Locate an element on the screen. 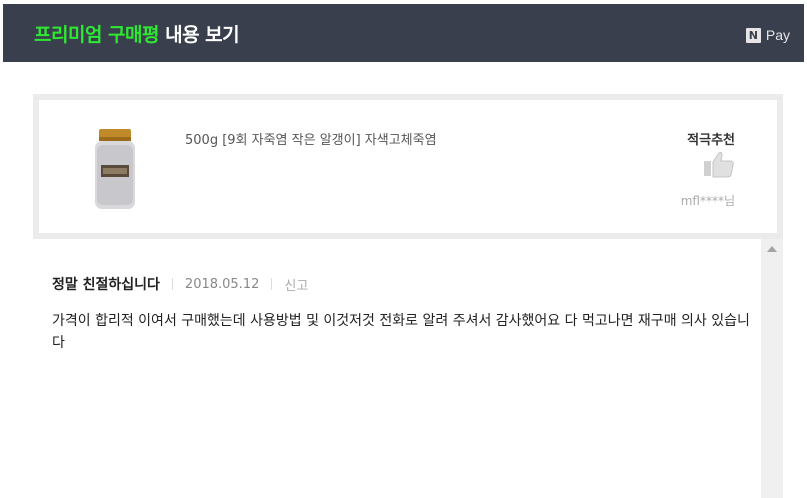 This screenshot has height=498, width=807. thumbs-up-icon is located at coordinates (719, 164).